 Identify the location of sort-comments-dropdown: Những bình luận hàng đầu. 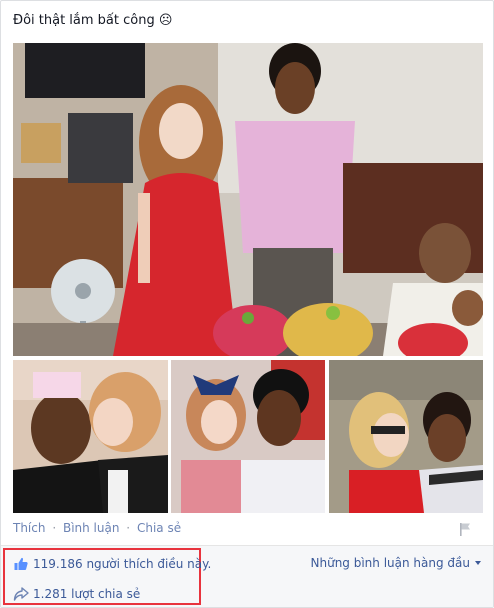
(395, 563).